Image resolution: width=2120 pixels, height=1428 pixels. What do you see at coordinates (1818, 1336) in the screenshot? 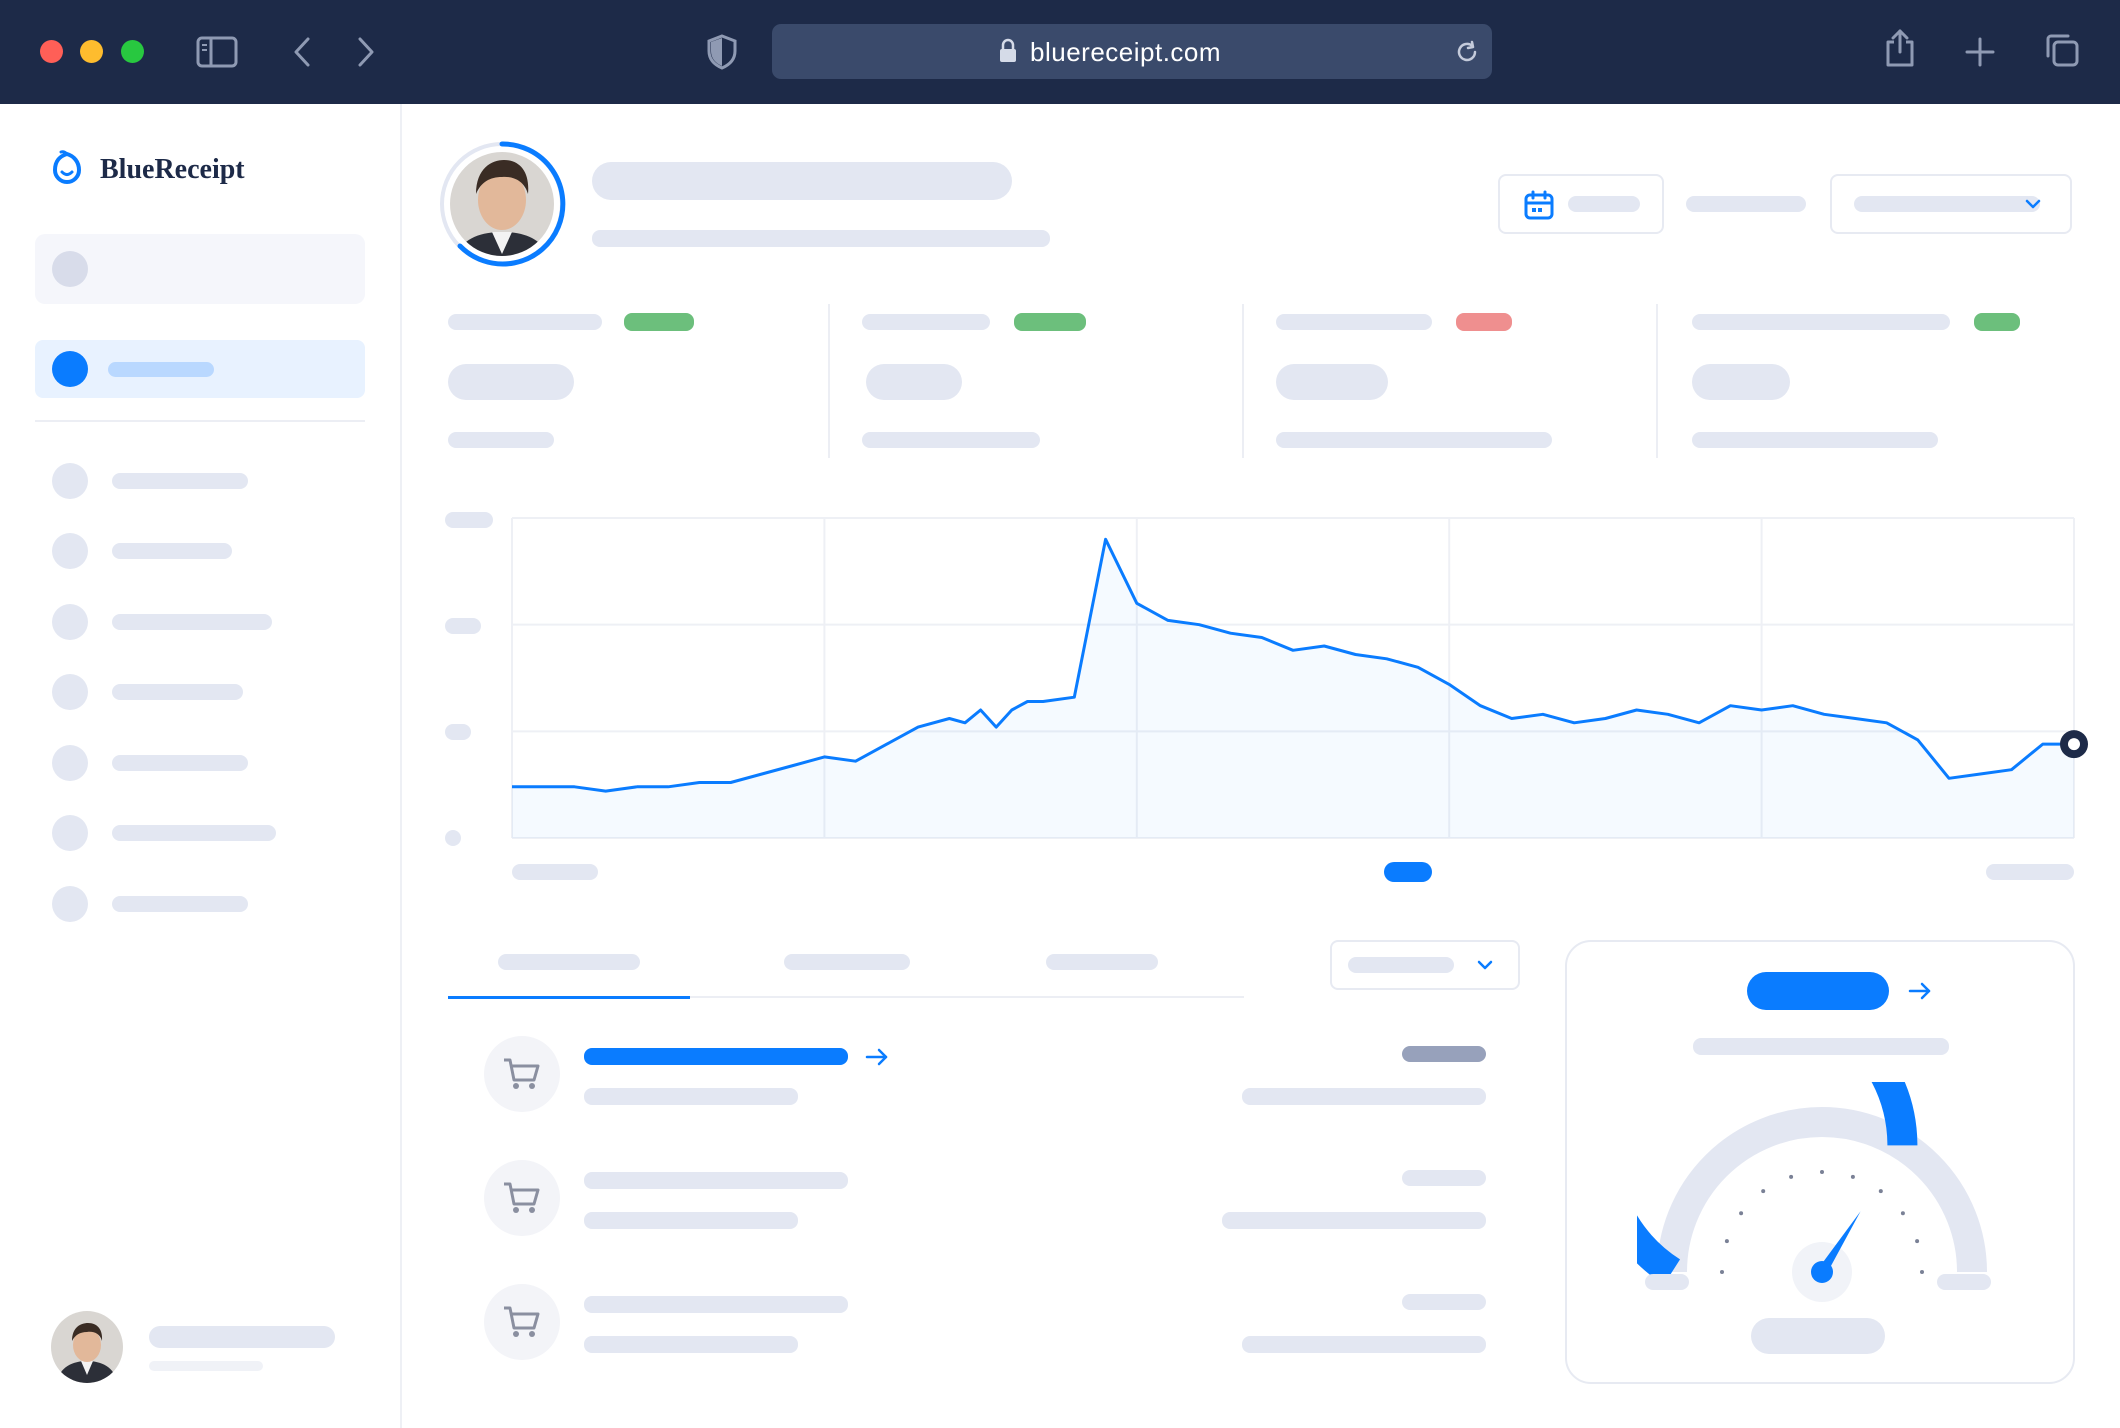
I see `gauge-value-label` at bounding box center [1818, 1336].